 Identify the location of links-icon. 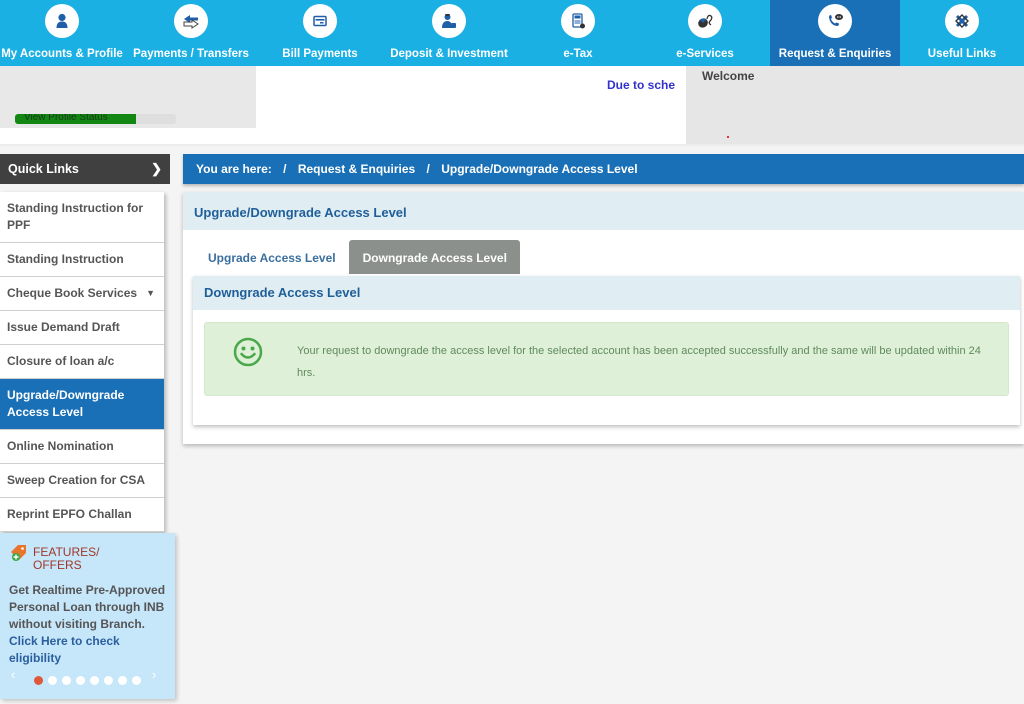
(962, 21).